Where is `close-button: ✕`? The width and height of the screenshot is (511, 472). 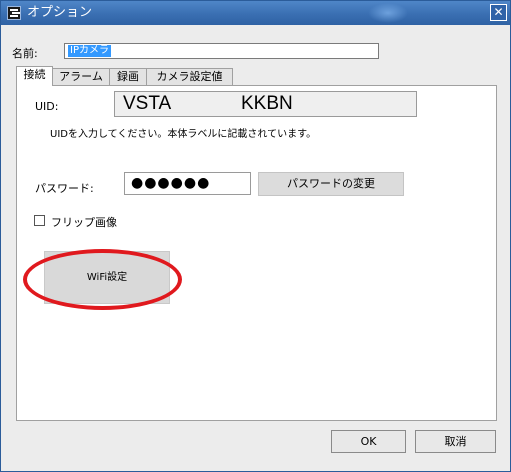
close-button: ✕ is located at coordinates (498, 12).